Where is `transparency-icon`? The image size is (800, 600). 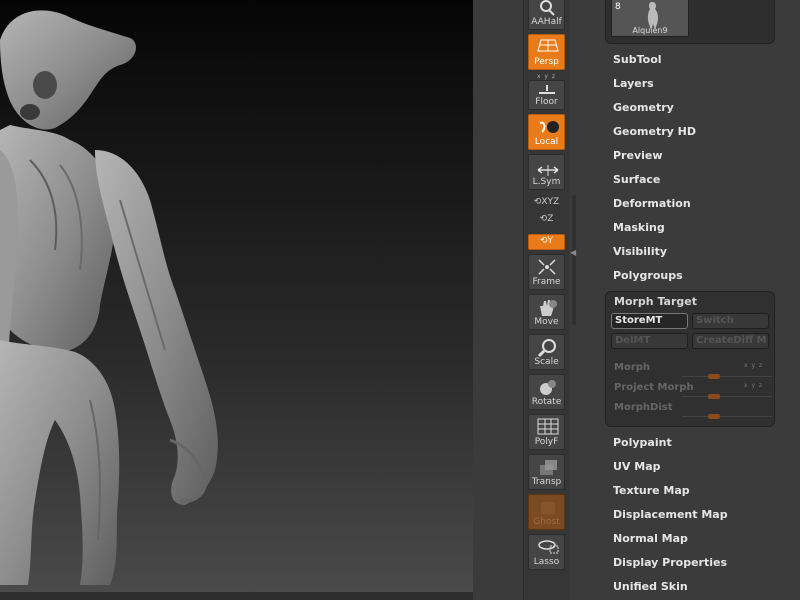
transparency-icon is located at coordinates (548, 467).